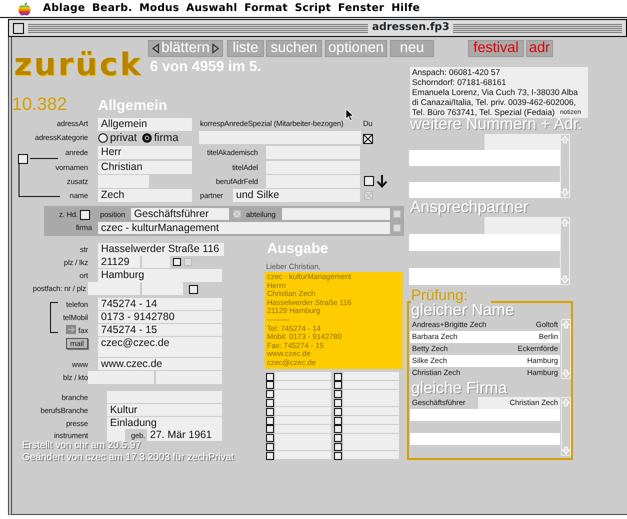 The image size is (627, 519). I want to click on text-field: 745274 - 15, so click(160, 330).